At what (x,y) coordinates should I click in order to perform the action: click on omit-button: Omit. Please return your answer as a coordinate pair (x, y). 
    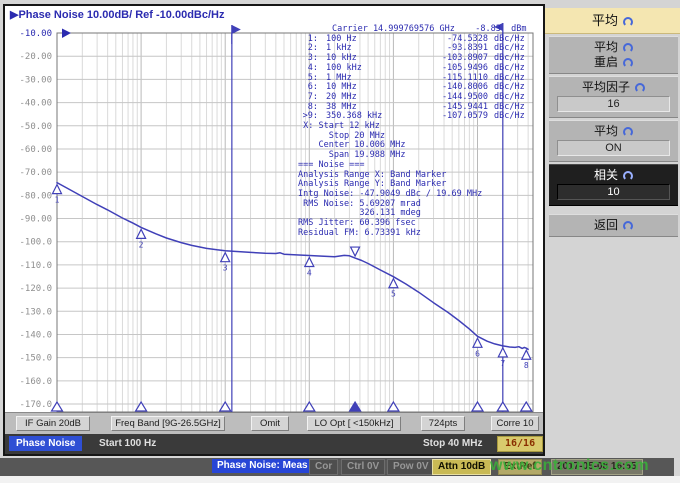
    Looking at the image, I should click on (270, 423).